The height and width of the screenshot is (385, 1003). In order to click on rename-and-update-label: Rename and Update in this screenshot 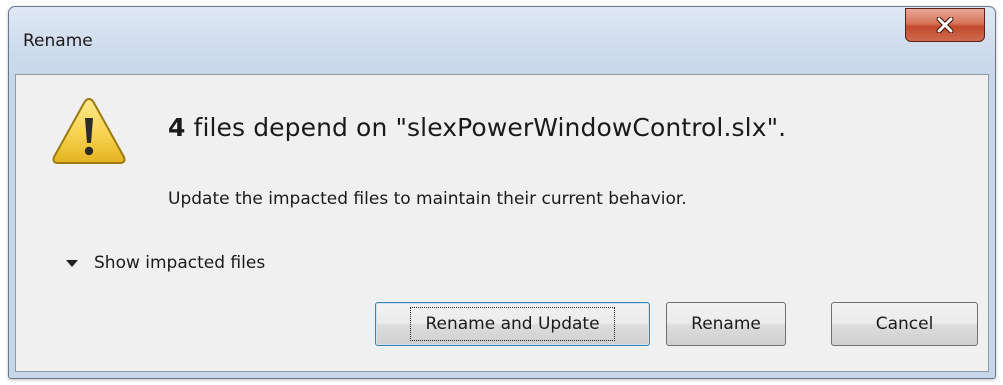, I will do `click(512, 324)`.